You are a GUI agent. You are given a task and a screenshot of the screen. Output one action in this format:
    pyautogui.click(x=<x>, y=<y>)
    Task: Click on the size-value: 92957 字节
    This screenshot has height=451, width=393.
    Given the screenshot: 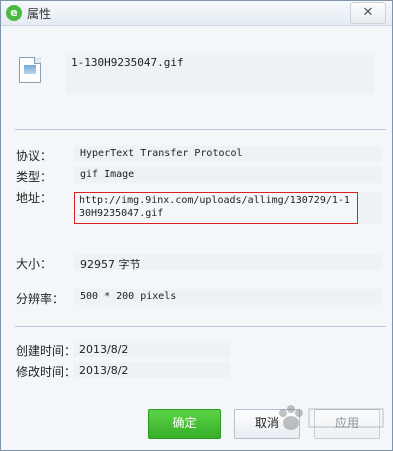 What is the action you would take?
    pyautogui.click(x=110, y=264)
    